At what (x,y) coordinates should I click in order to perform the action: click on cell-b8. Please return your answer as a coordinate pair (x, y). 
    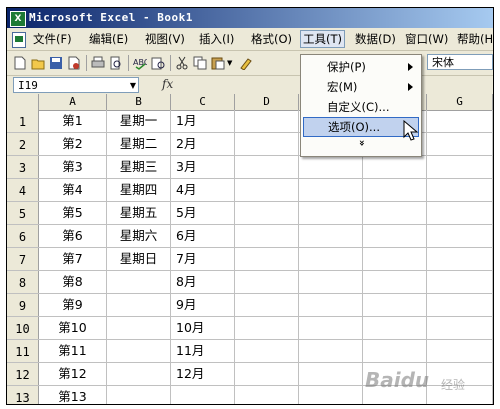
    Looking at the image, I should click on (139, 282).